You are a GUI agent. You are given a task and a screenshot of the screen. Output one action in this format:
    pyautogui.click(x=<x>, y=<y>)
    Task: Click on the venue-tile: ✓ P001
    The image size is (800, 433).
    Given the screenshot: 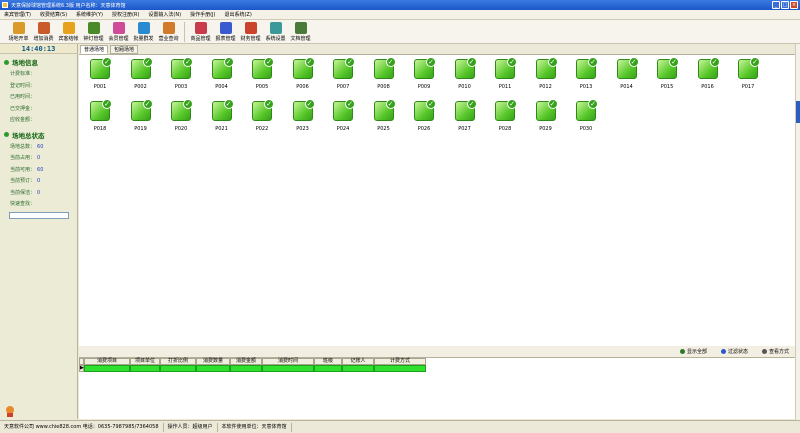 What is the action you would take?
    pyautogui.click(x=100, y=76)
    